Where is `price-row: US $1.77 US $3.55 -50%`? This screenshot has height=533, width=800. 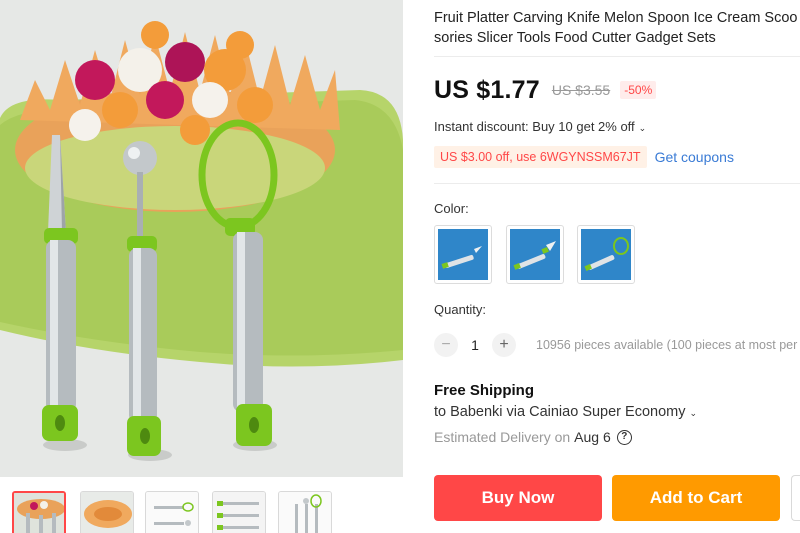 price-row: US $1.77 US $3.55 -50% is located at coordinates (545, 90).